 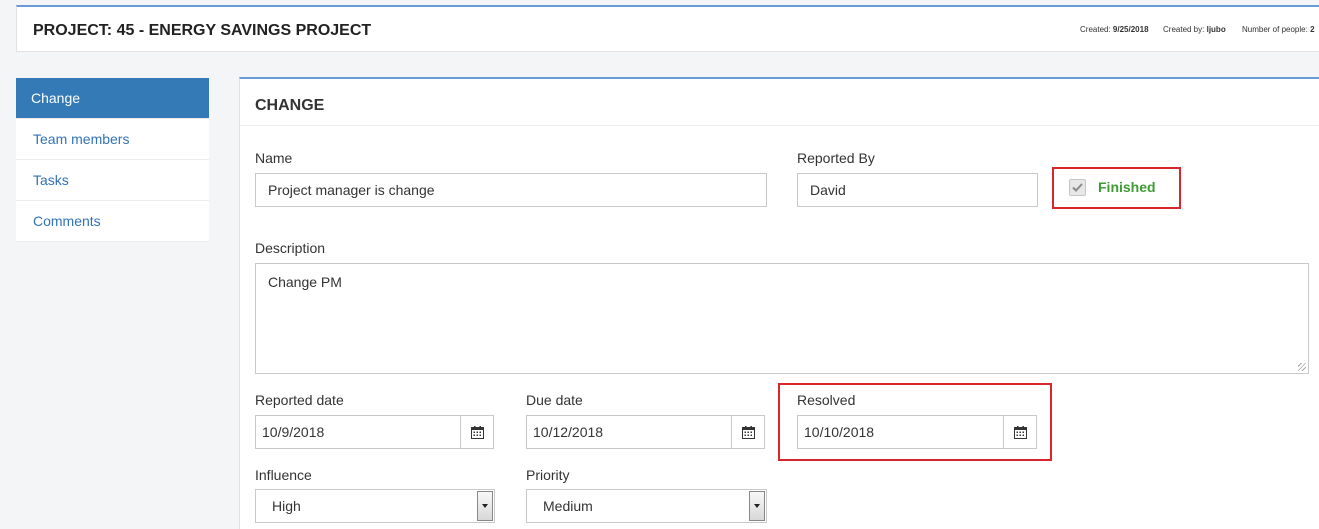 I want to click on priority-select: Medium, so click(x=646, y=506).